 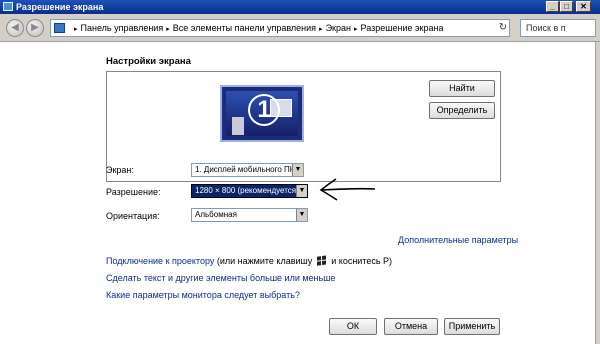 What do you see at coordinates (552, 6) in the screenshot?
I see `minimize-button: _` at bounding box center [552, 6].